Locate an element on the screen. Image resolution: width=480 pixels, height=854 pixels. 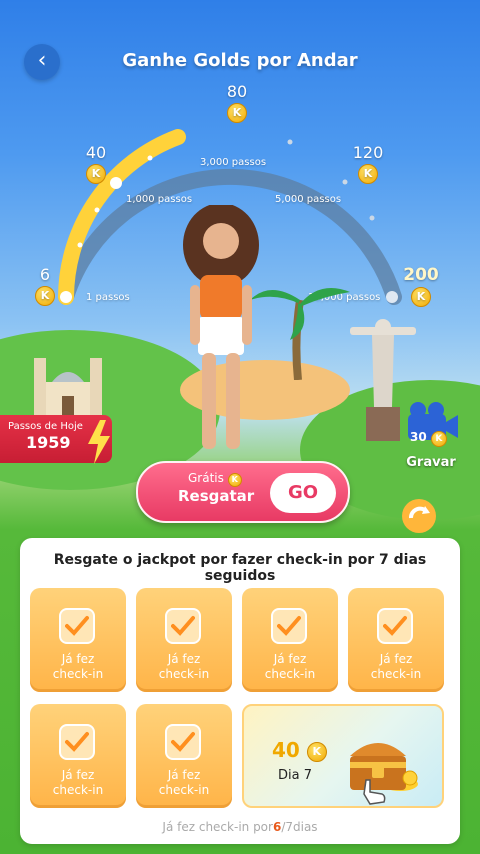
milestone-6: 6 K is located at coordinates (45, 285).